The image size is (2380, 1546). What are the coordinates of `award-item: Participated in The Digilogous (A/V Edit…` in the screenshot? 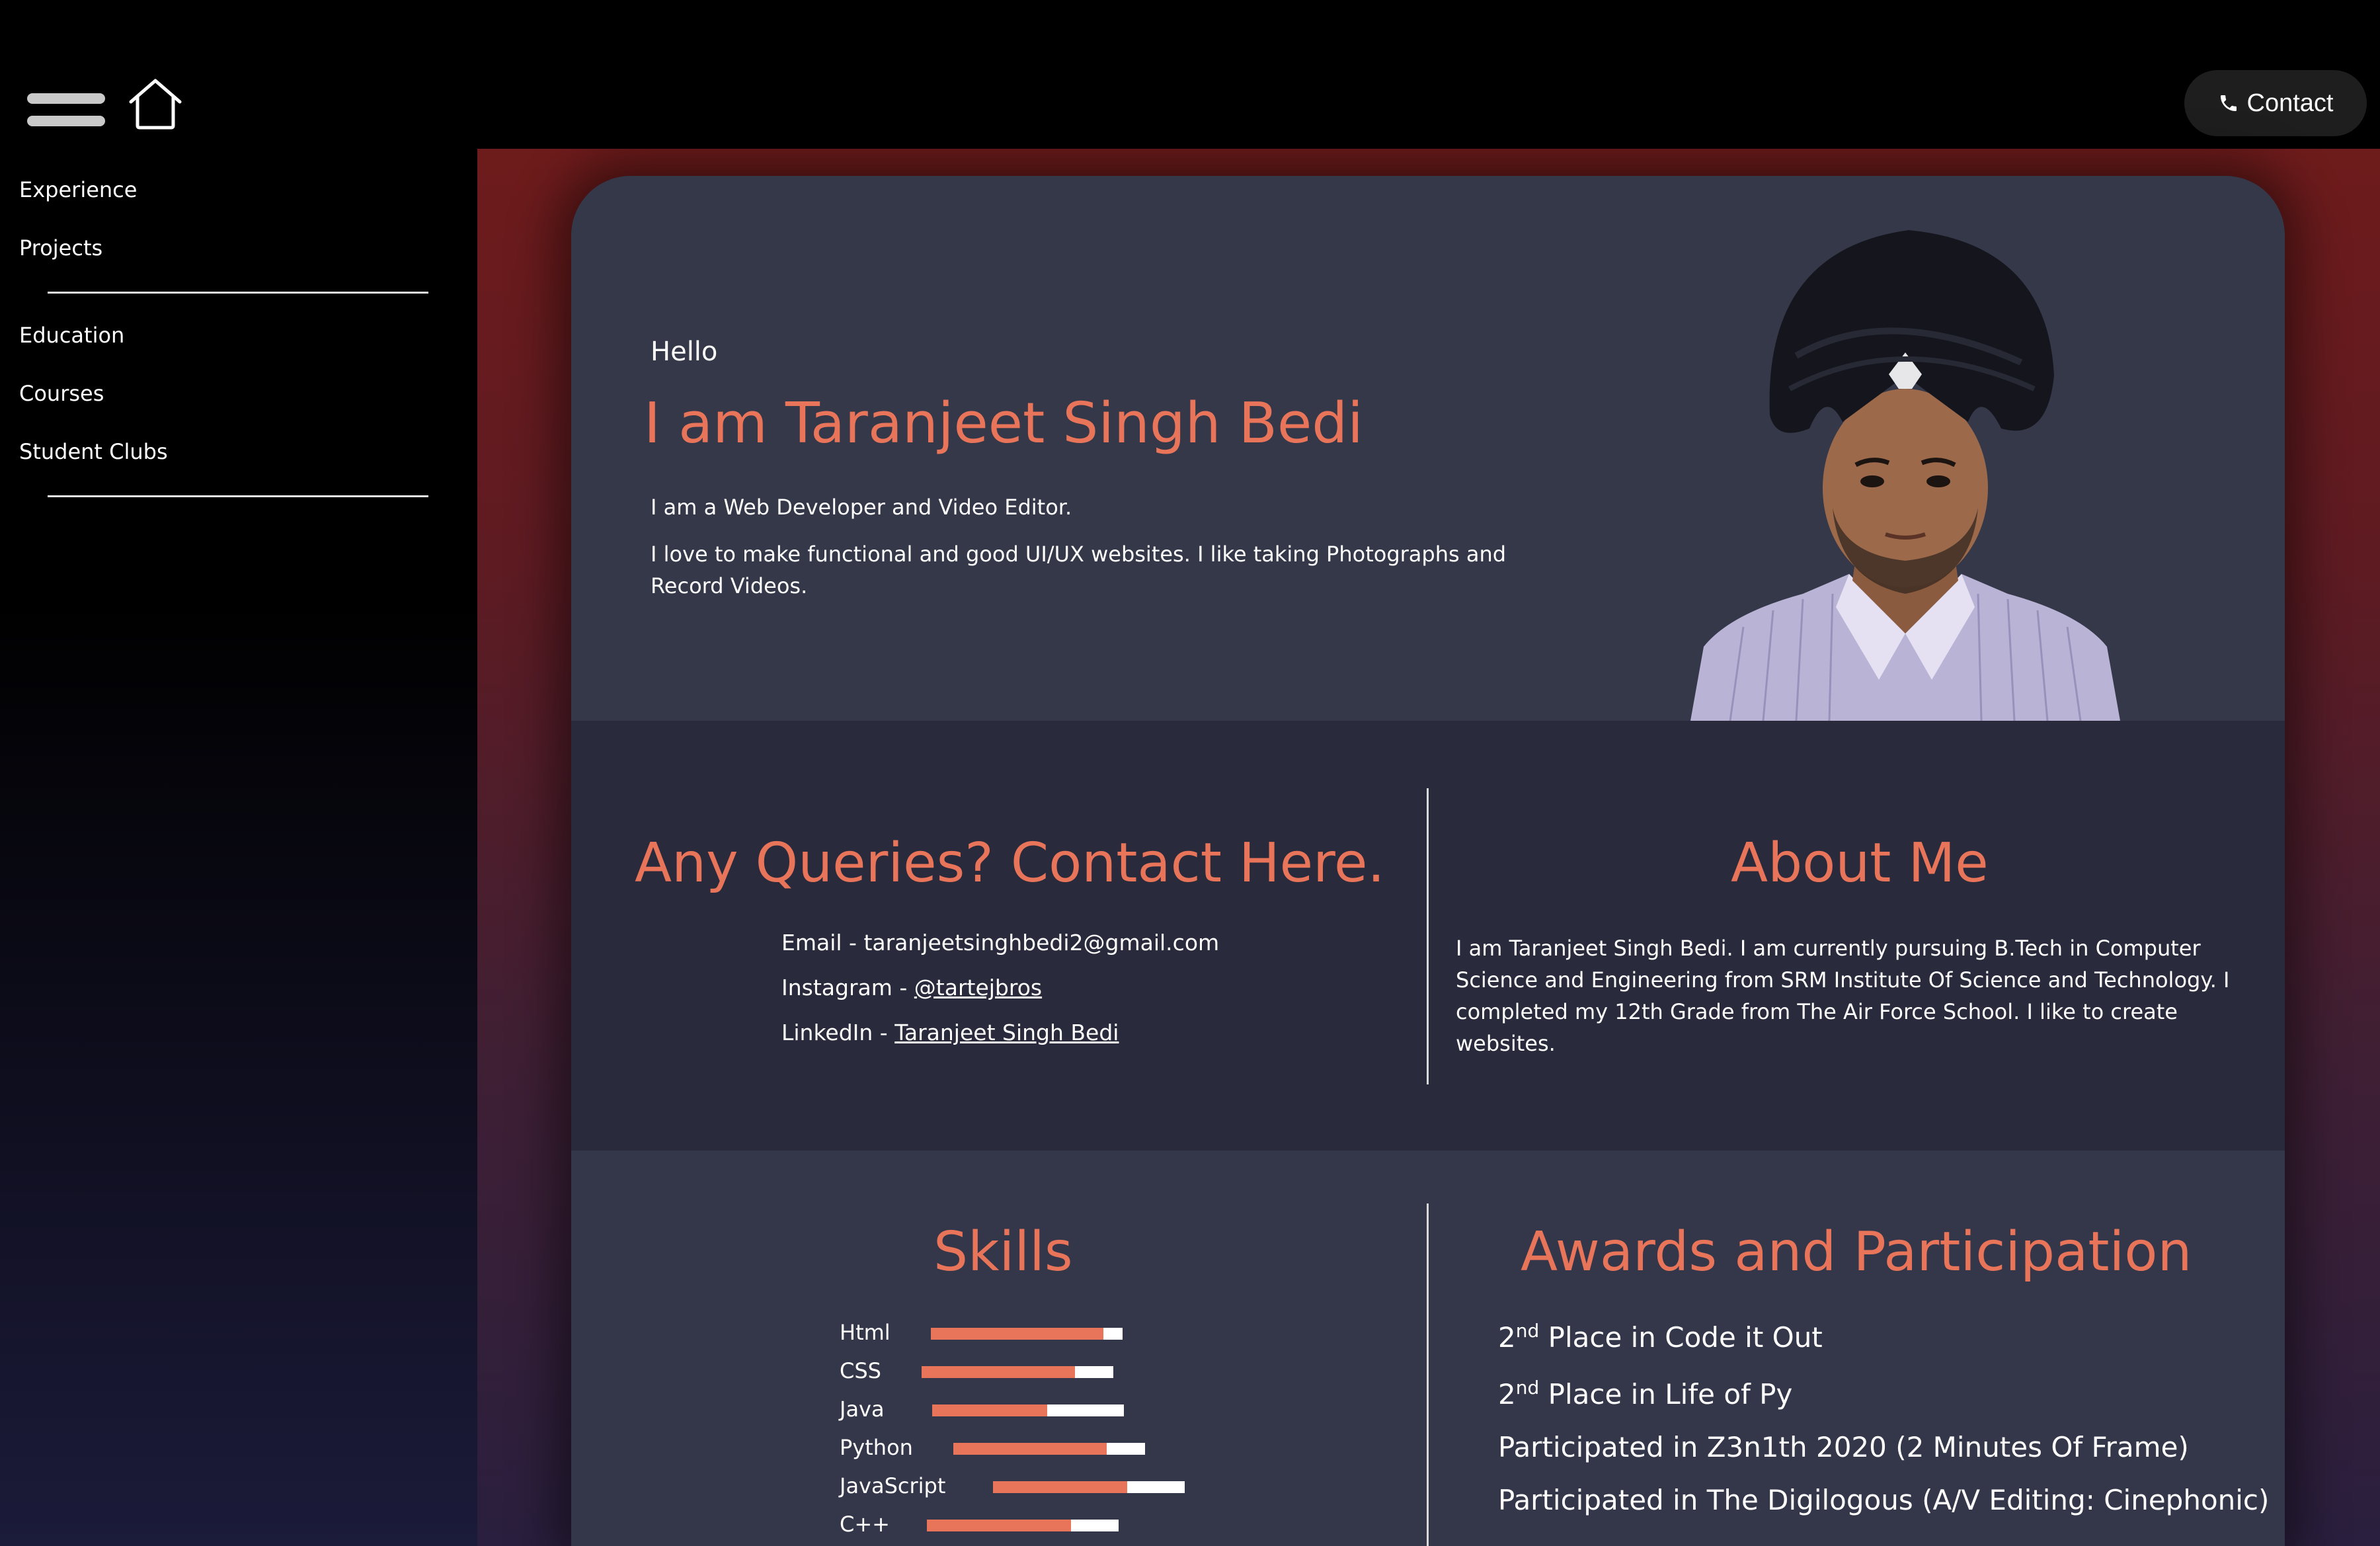 It's located at (1883, 1500).